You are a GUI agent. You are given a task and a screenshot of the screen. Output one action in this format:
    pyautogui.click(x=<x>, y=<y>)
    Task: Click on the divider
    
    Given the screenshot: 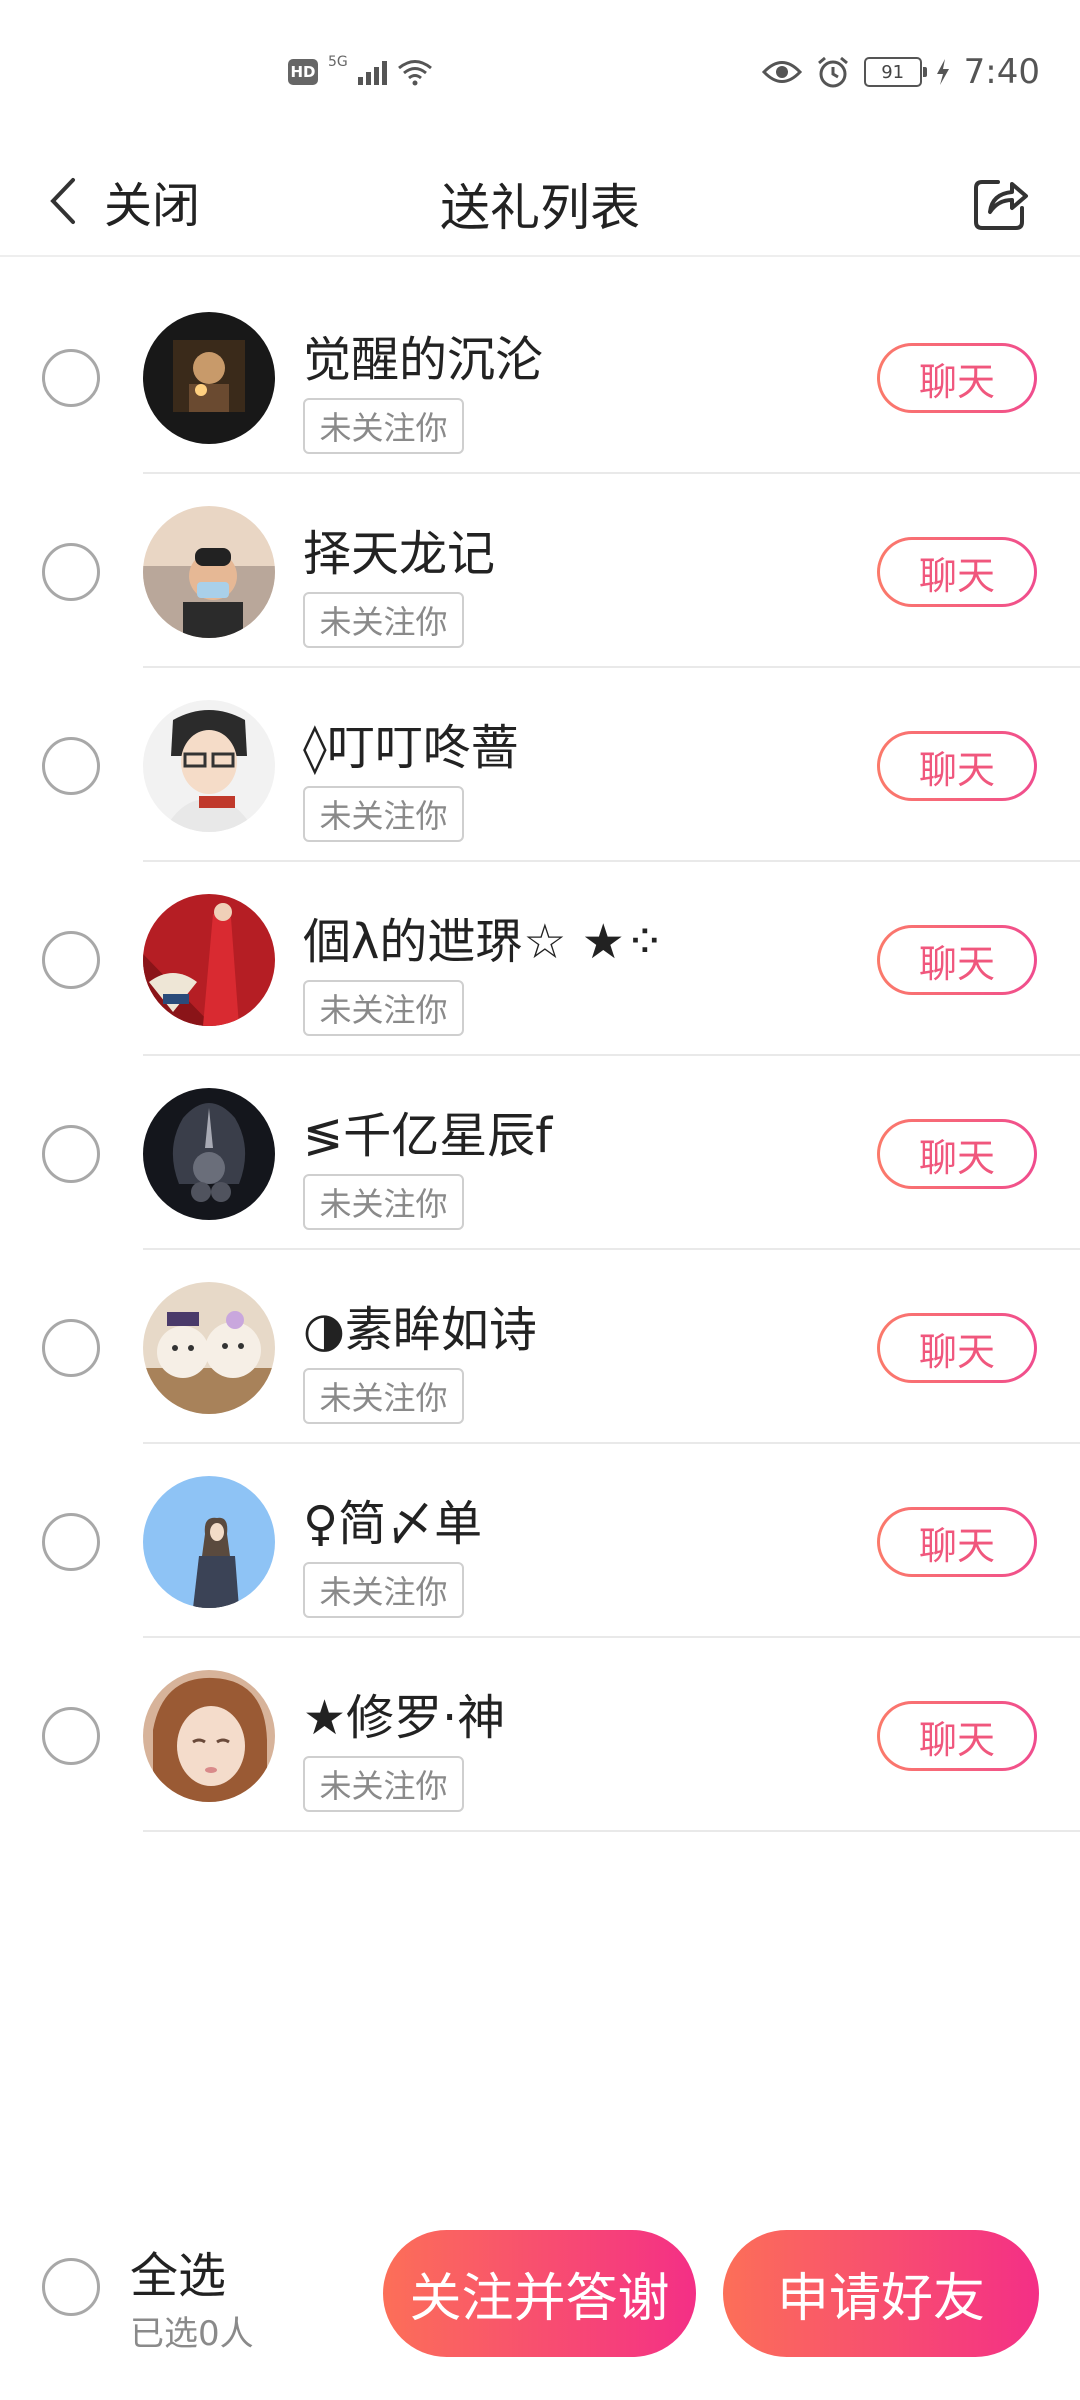 What is the action you would take?
    pyautogui.click(x=611, y=1831)
    